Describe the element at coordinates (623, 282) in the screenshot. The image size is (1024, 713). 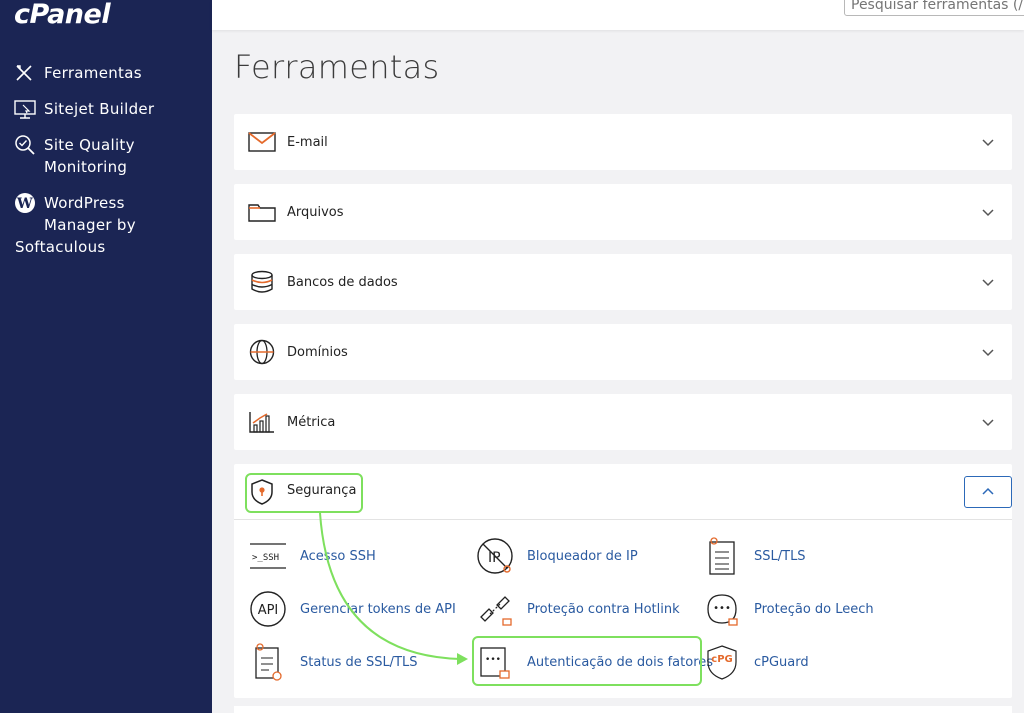
I see `category-bancos-de-dados: Bancos de dados` at that location.